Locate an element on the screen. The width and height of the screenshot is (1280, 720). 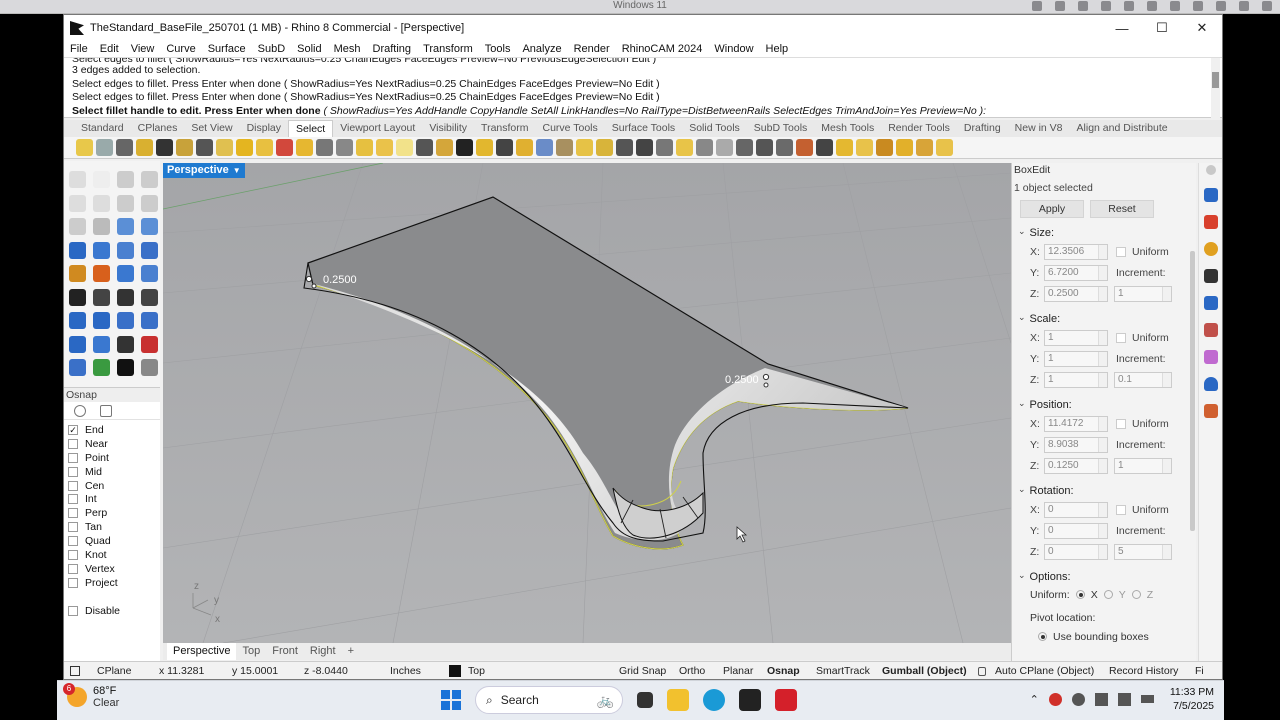
tab-select: Select is located at coordinates (311, 128).